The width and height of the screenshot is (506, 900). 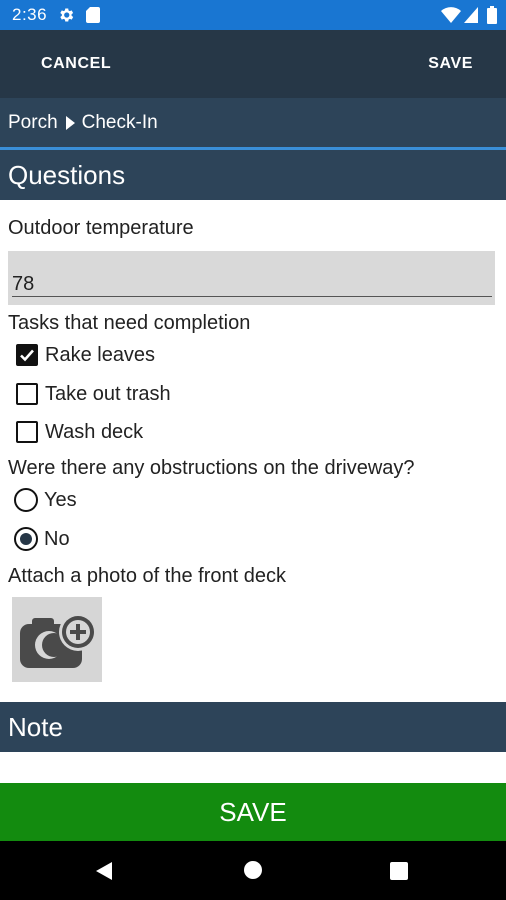 What do you see at coordinates (450, 64) in the screenshot?
I see `save-button: SAVE` at bounding box center [450, 64].